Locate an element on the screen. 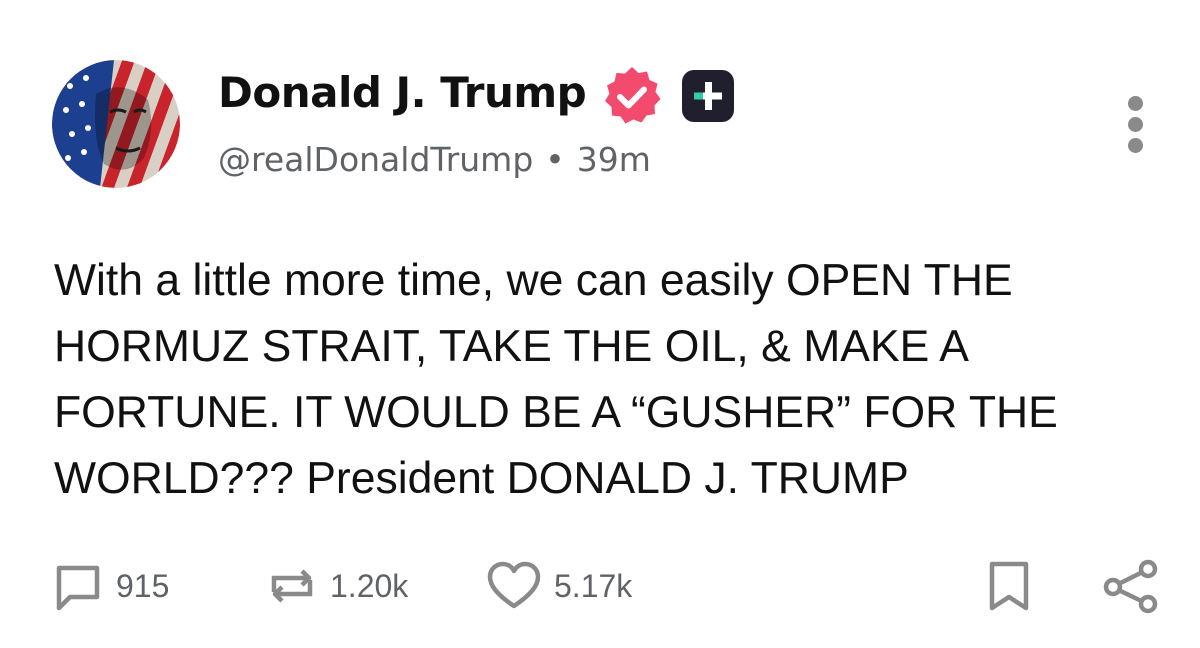  bookmark-button is located at coordinates (1009, 586).